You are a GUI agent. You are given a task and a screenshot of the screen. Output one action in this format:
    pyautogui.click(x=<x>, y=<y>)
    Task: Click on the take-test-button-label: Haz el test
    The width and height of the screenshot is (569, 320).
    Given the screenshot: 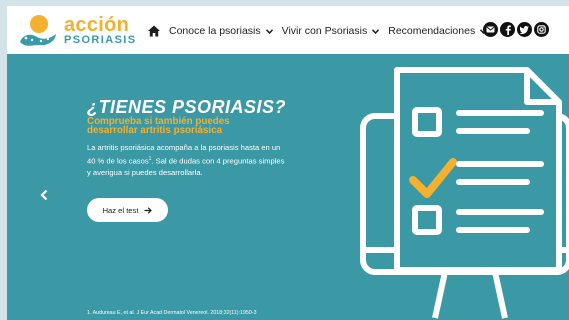 What is the action you would take?
    pyautogui.click(x=120, y=210)
    